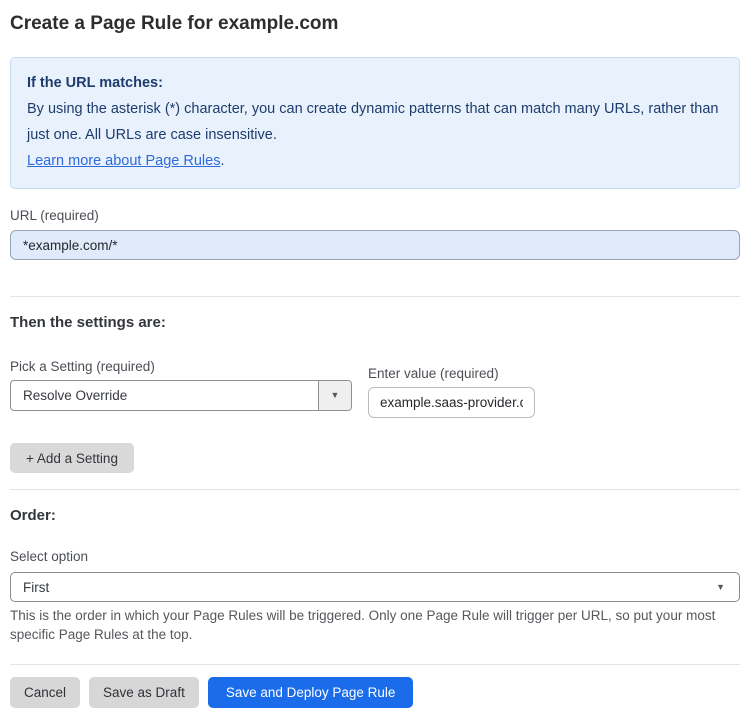  What do you see at coordinates (36, 587) in the screenshot?
I see `order-select-value: First` at bounding box center [36, 587].